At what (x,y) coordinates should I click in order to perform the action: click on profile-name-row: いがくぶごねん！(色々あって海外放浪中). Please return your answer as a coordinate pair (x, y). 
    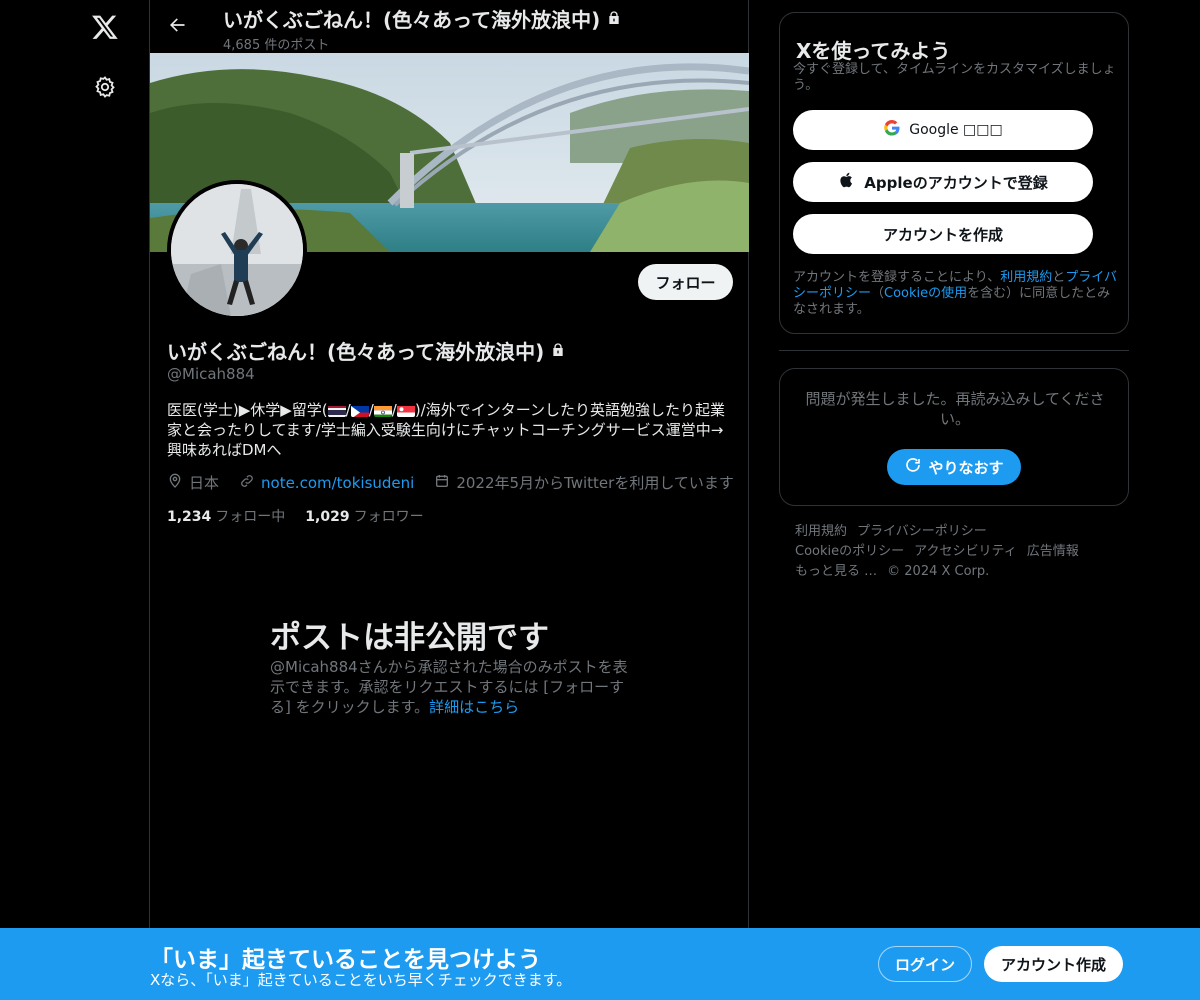
    Looking at the image, I should click on (366, 350).